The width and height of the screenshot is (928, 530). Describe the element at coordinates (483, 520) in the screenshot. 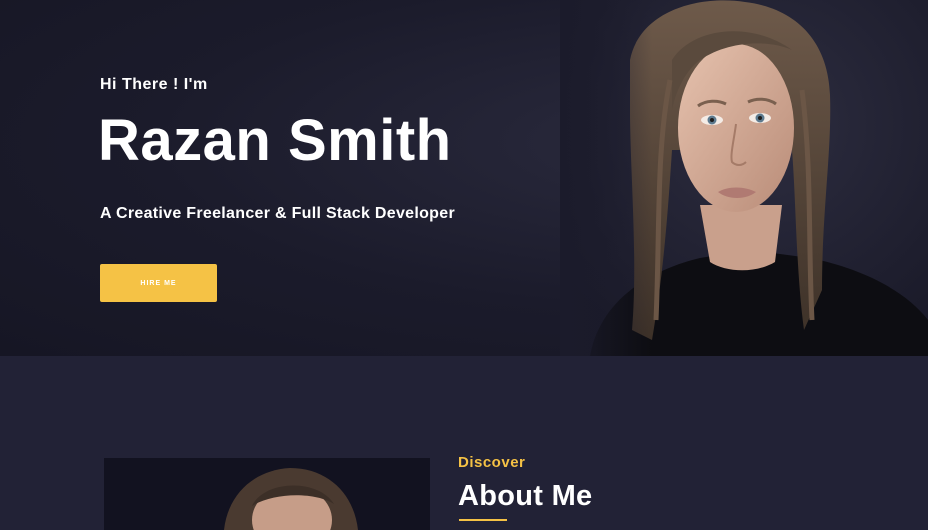

I see `about-title-underline` at that location.